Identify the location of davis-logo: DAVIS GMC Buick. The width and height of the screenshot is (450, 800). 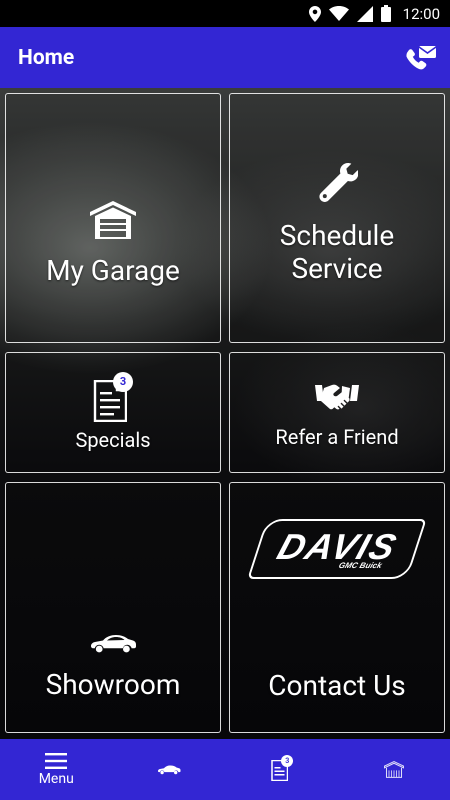
(337, 549).